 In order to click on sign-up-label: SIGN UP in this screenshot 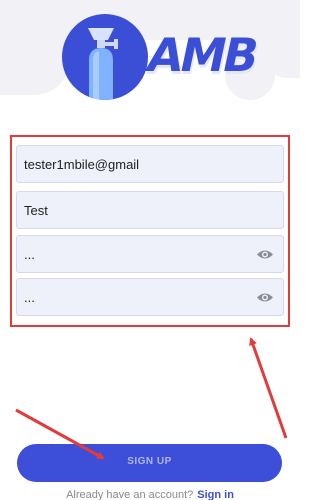, I will do `click(149, 461)`.